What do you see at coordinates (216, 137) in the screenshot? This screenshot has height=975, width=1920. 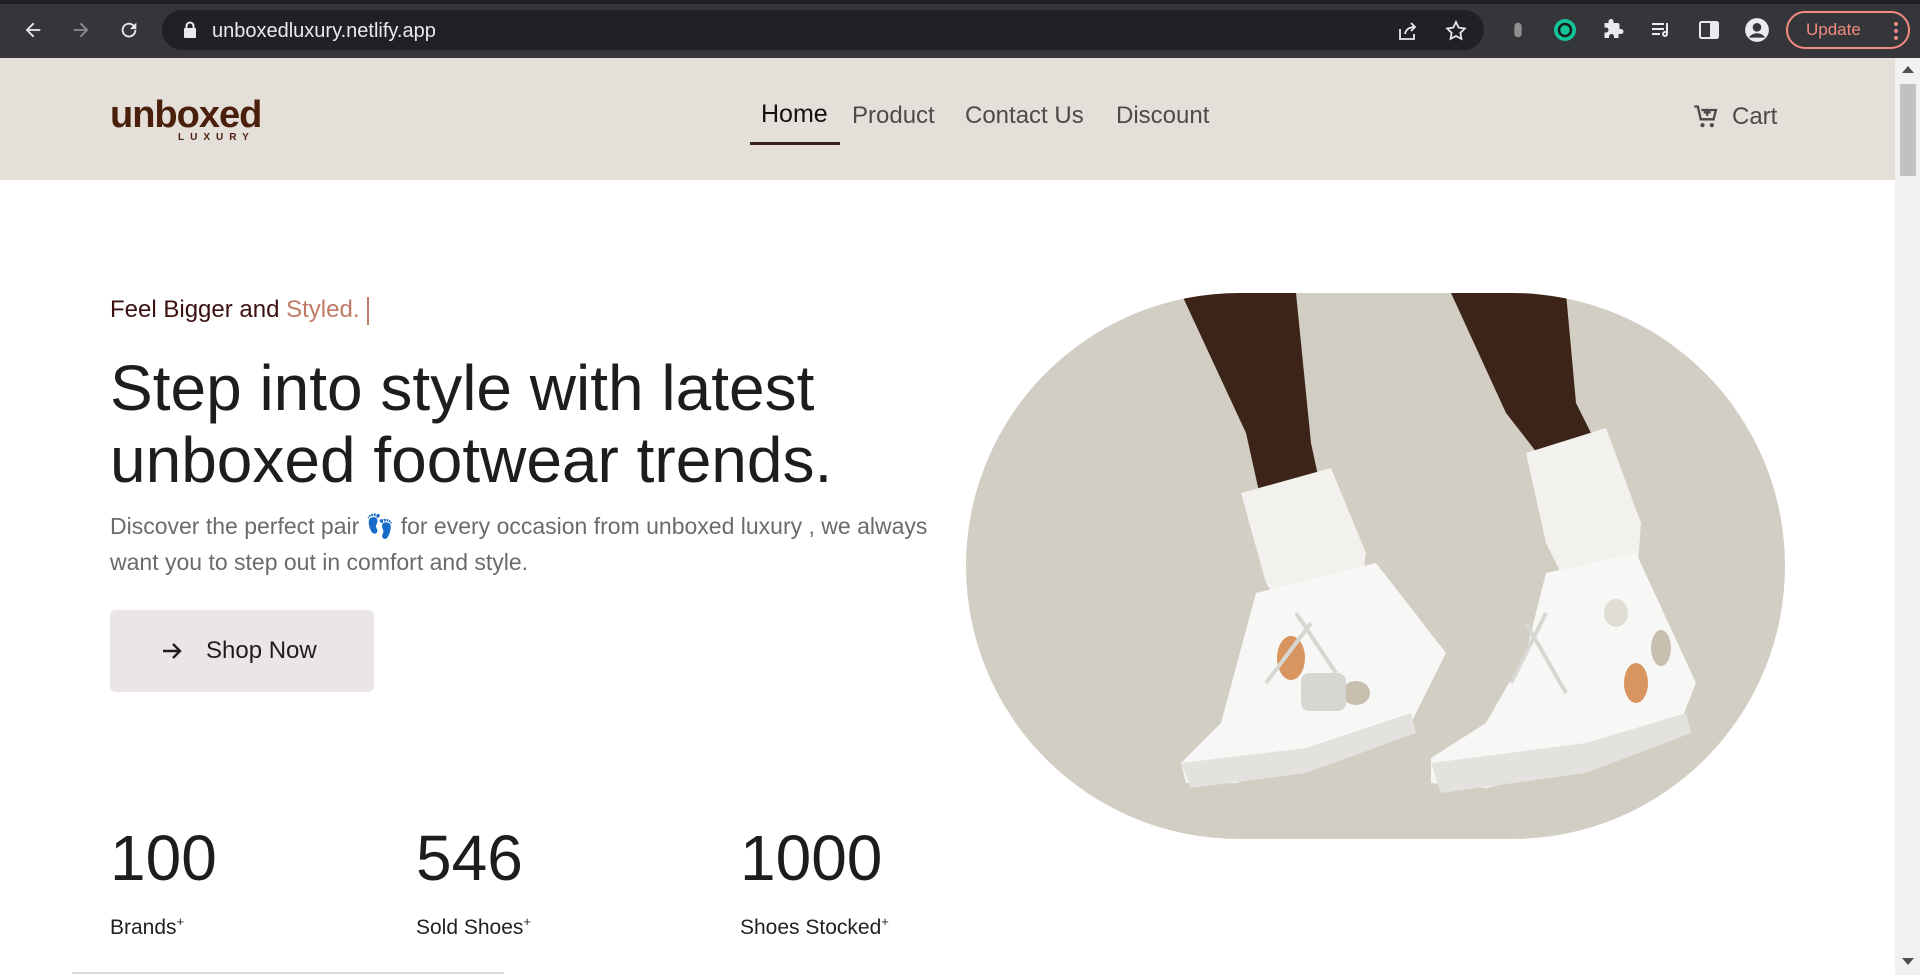 I see `logo-subtitle: LUXURY` at bounding box center [216, 137].